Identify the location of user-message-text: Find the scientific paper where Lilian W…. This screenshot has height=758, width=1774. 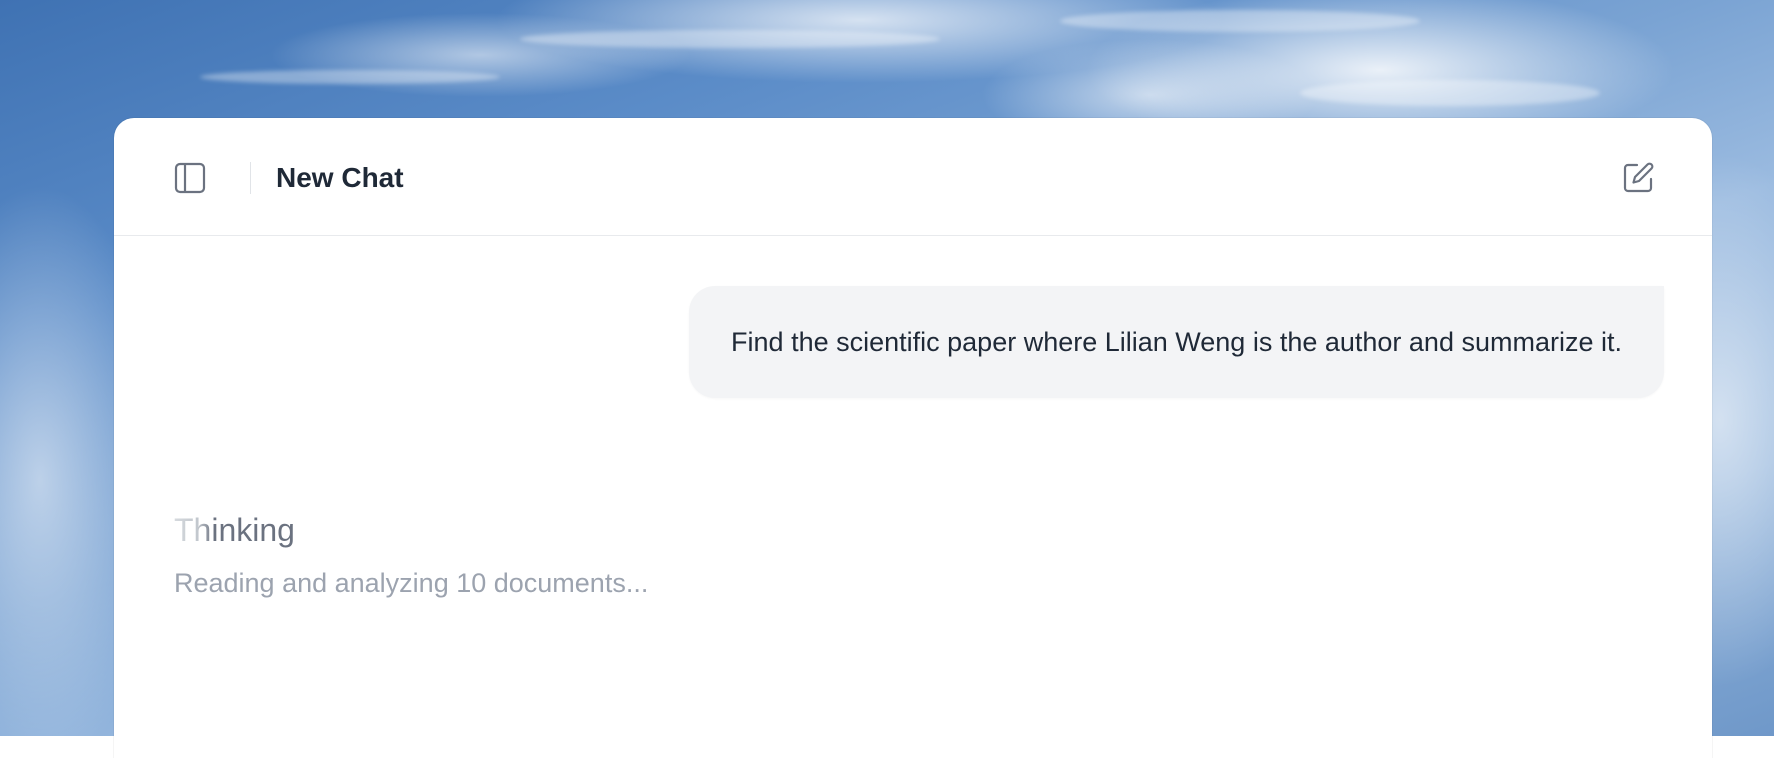
(1176, 341).